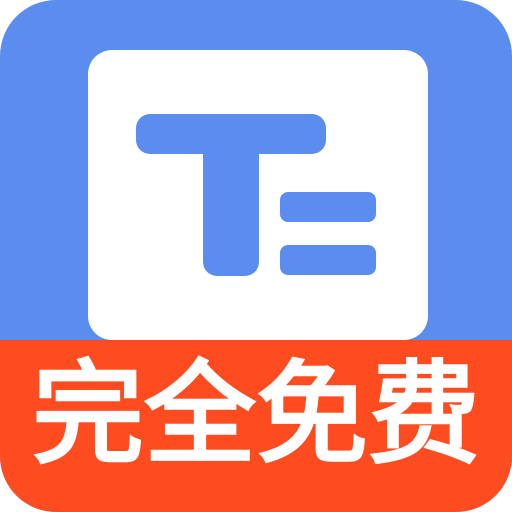 The height and width of the screenshot is (512, 512). Describe the element at coordinates (231, 195) in the screenshot. I see `t-stem-shape` at that location.